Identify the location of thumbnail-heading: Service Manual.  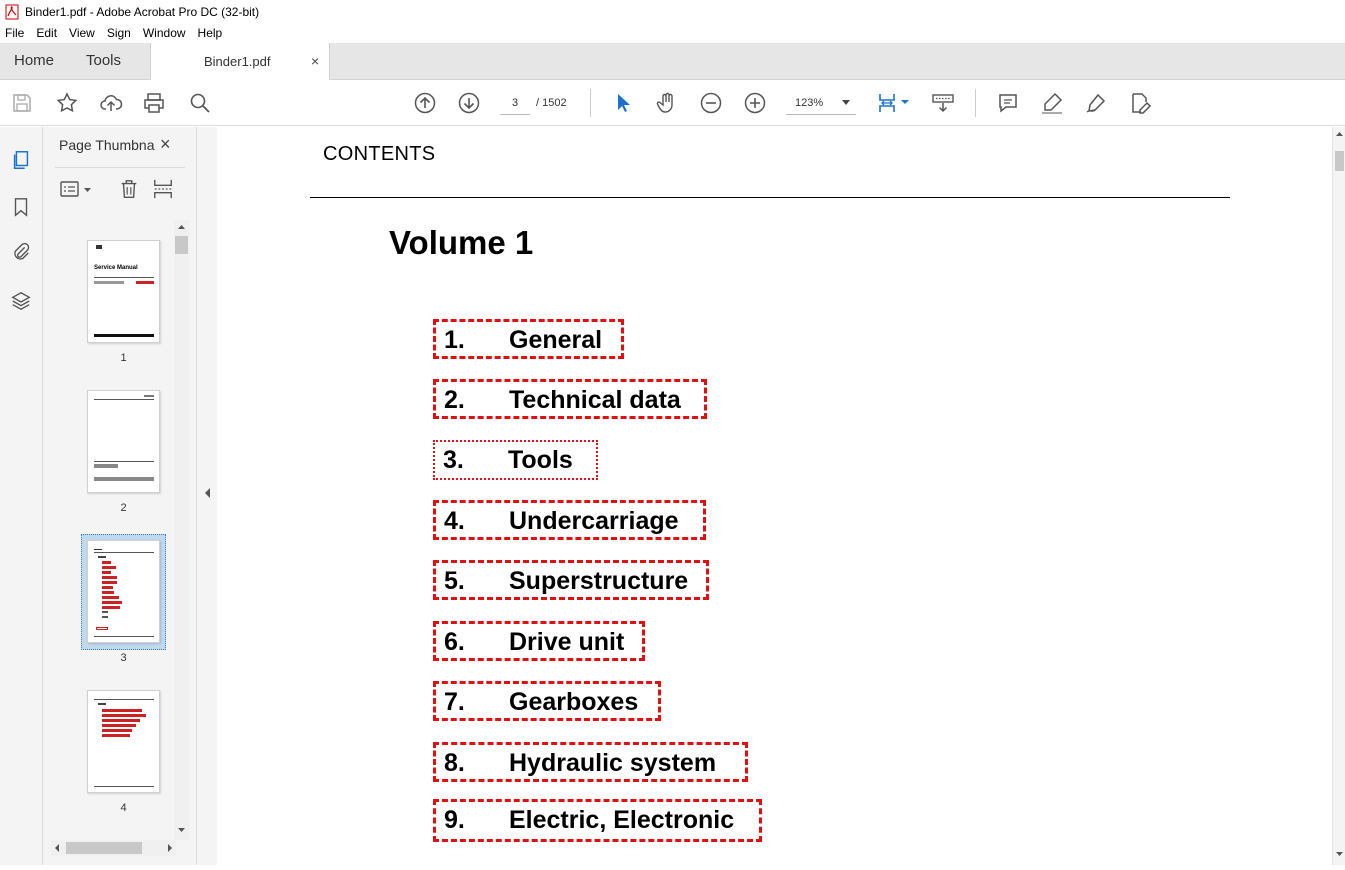
(116, 268).